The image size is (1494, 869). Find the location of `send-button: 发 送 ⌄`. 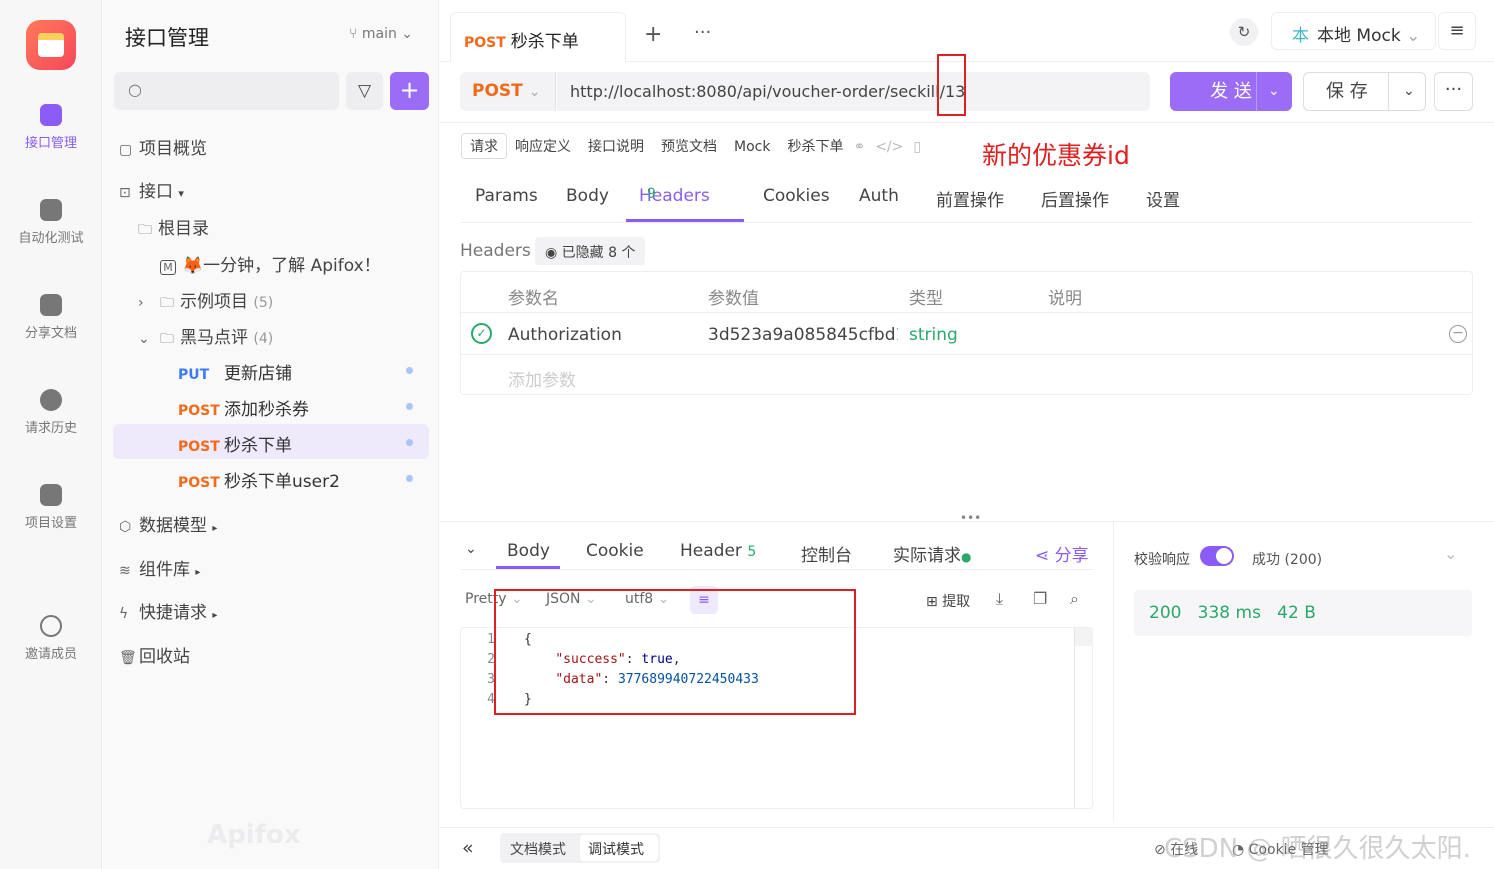

send-button: 发 送 ⌄ is located at coordinates (1231, 91).